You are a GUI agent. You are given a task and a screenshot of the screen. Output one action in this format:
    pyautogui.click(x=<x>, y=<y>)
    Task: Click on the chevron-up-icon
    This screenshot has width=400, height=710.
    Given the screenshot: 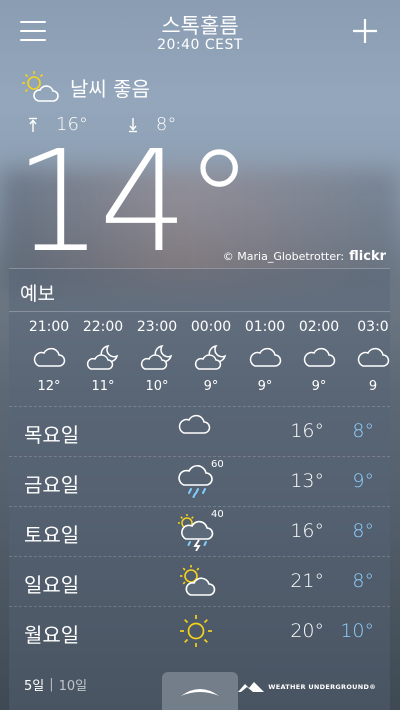 What is the action you would take?
    pyautogui.click(x=200, y=692)
    